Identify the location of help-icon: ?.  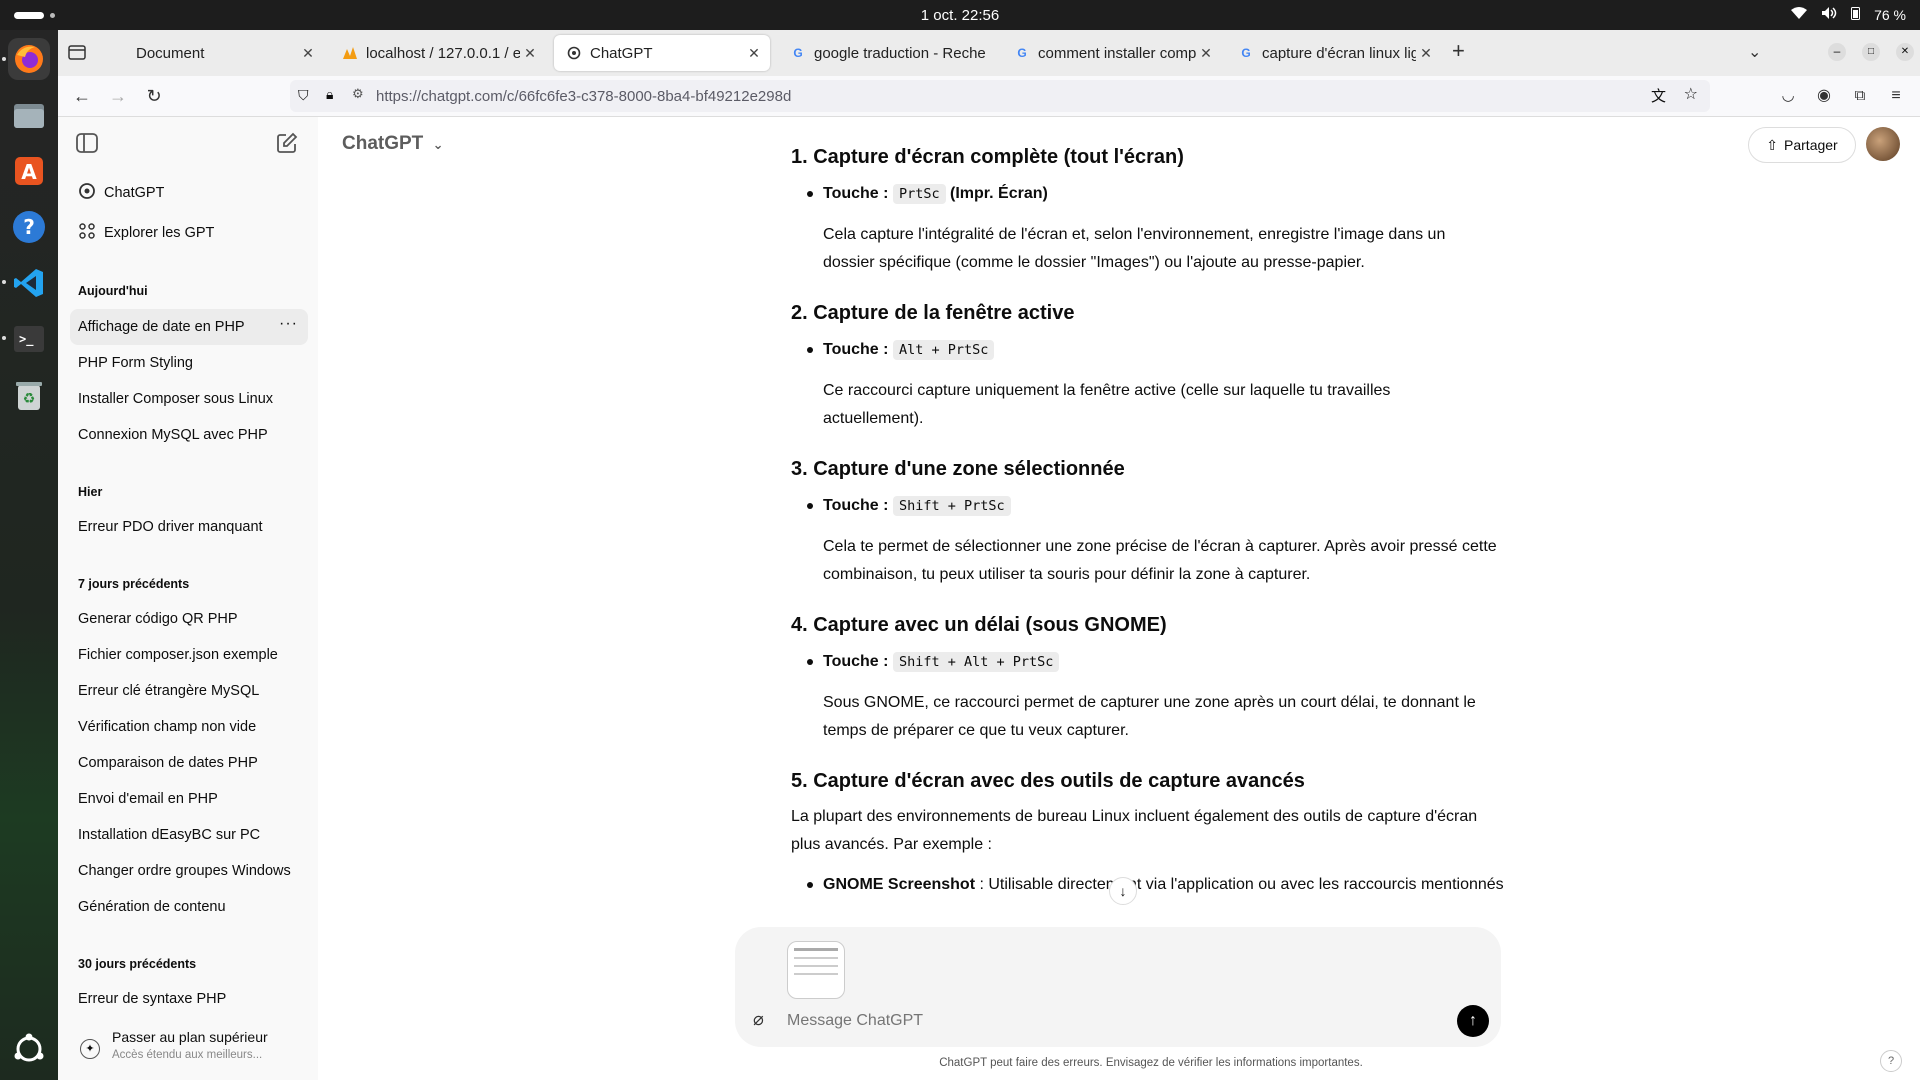
(29, 227).